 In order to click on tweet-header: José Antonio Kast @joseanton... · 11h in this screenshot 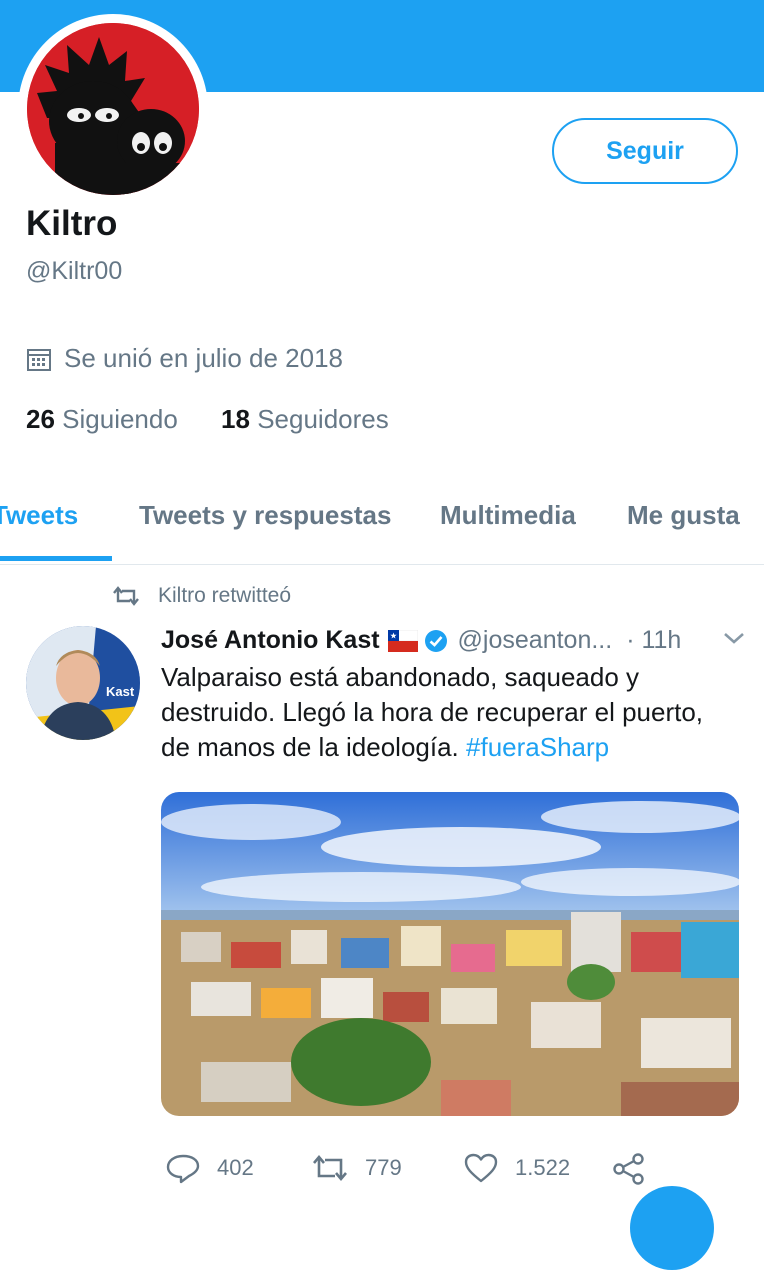, I will do `click(453, 640)`.